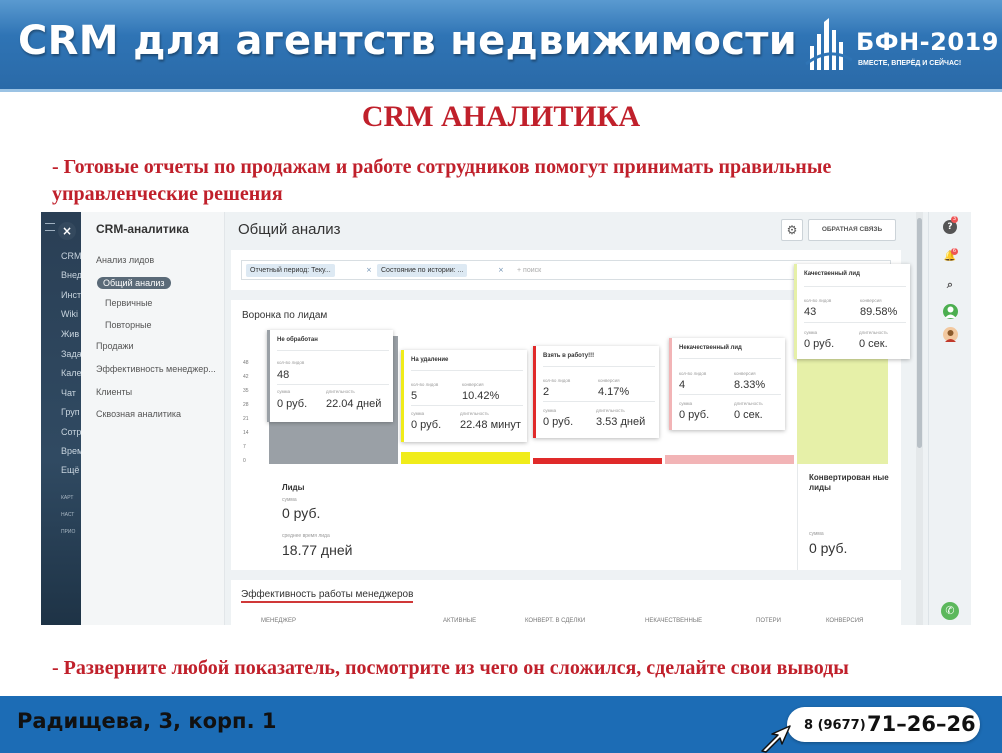 The height and width of the screenshot is (753, 1002). I want to click on left-nav-item: Сотр, so click(71, 432).